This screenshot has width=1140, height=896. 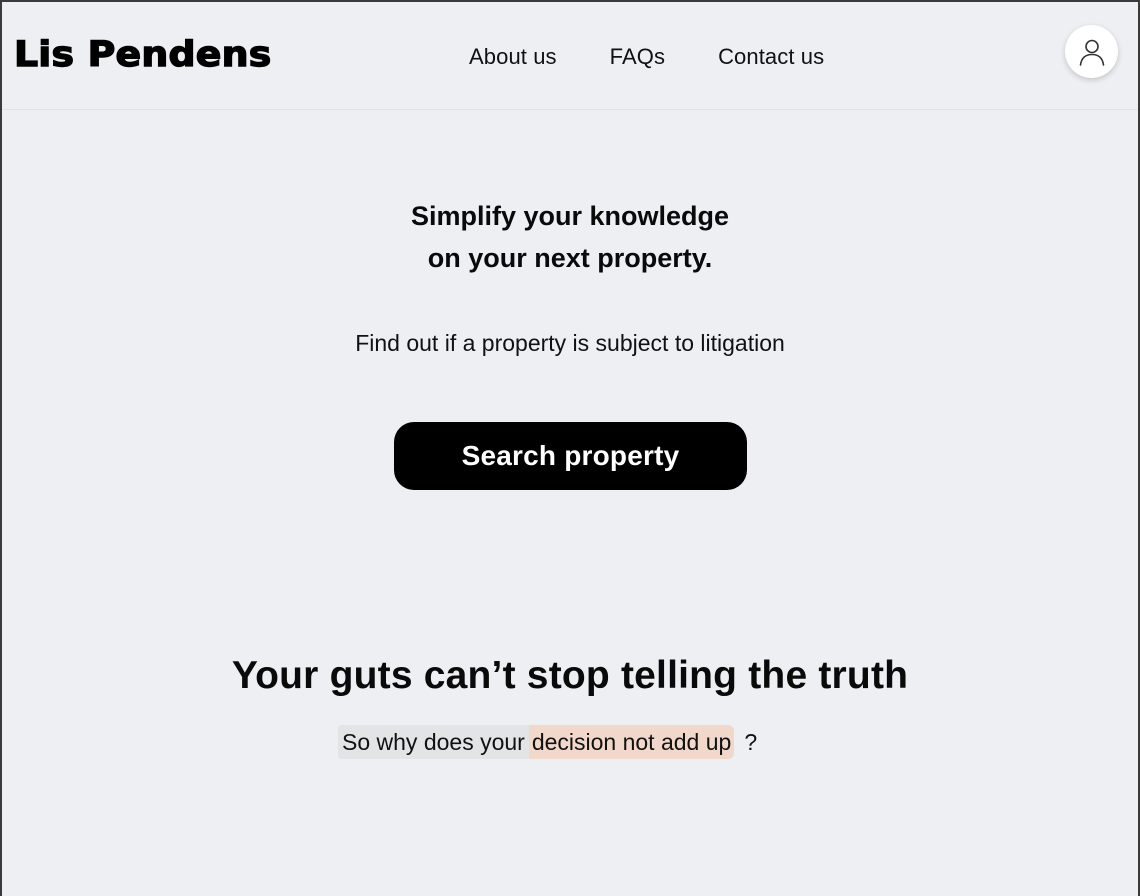 What do you see at coordinates (513, 57) in the screenshot?
I see `nav-link-about: About us` at bounding box center [513, 57].